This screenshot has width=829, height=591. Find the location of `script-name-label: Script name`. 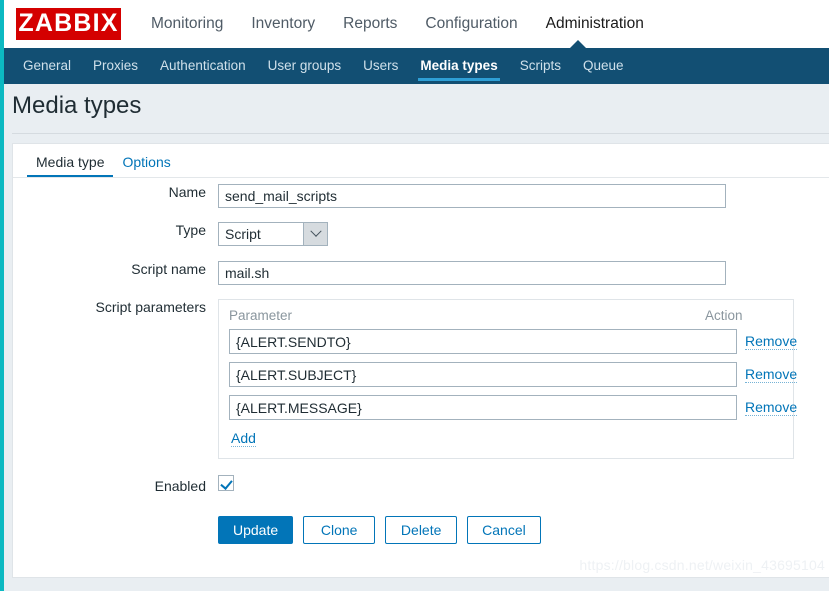

script-name-label: Script name is located at coordinates (168, 269).